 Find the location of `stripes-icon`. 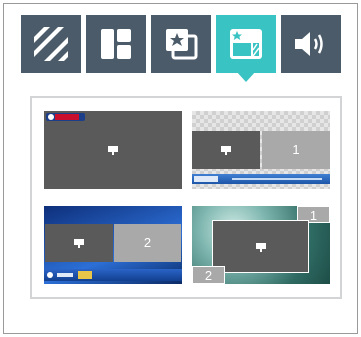

stripes-icon is located at coordinates (51, 44).